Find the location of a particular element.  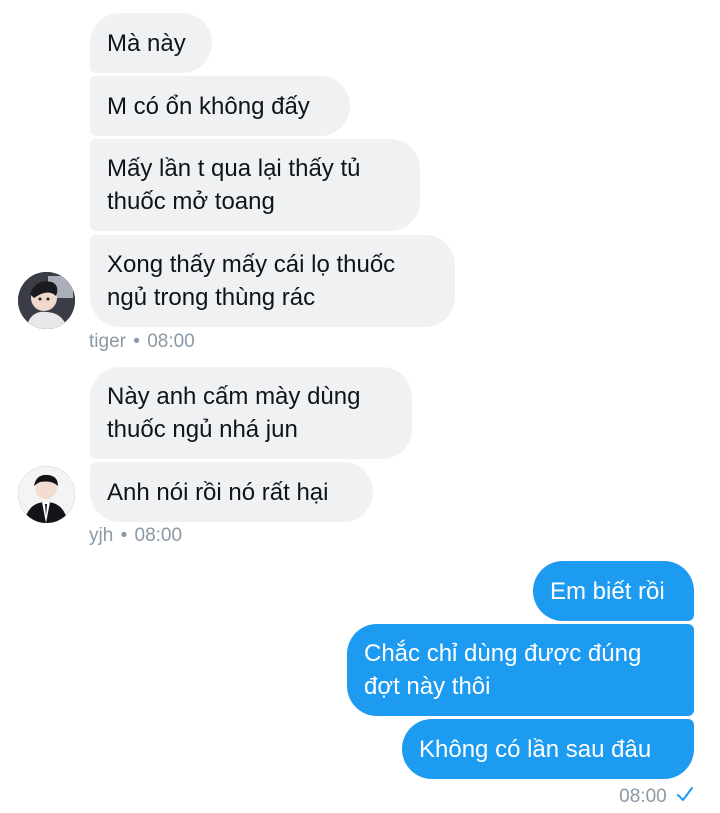

message-meta: yjh • 08:00 is located at coordinates (135, 536).